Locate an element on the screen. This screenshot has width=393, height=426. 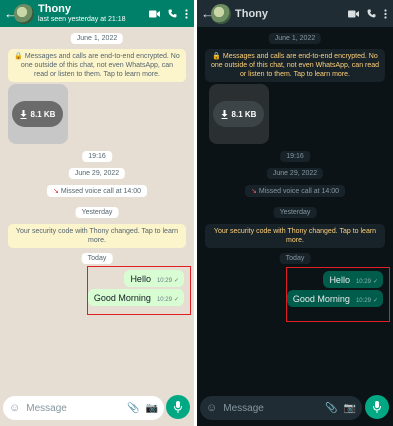
contact-info: Thony is located at coordinates (291, 14).